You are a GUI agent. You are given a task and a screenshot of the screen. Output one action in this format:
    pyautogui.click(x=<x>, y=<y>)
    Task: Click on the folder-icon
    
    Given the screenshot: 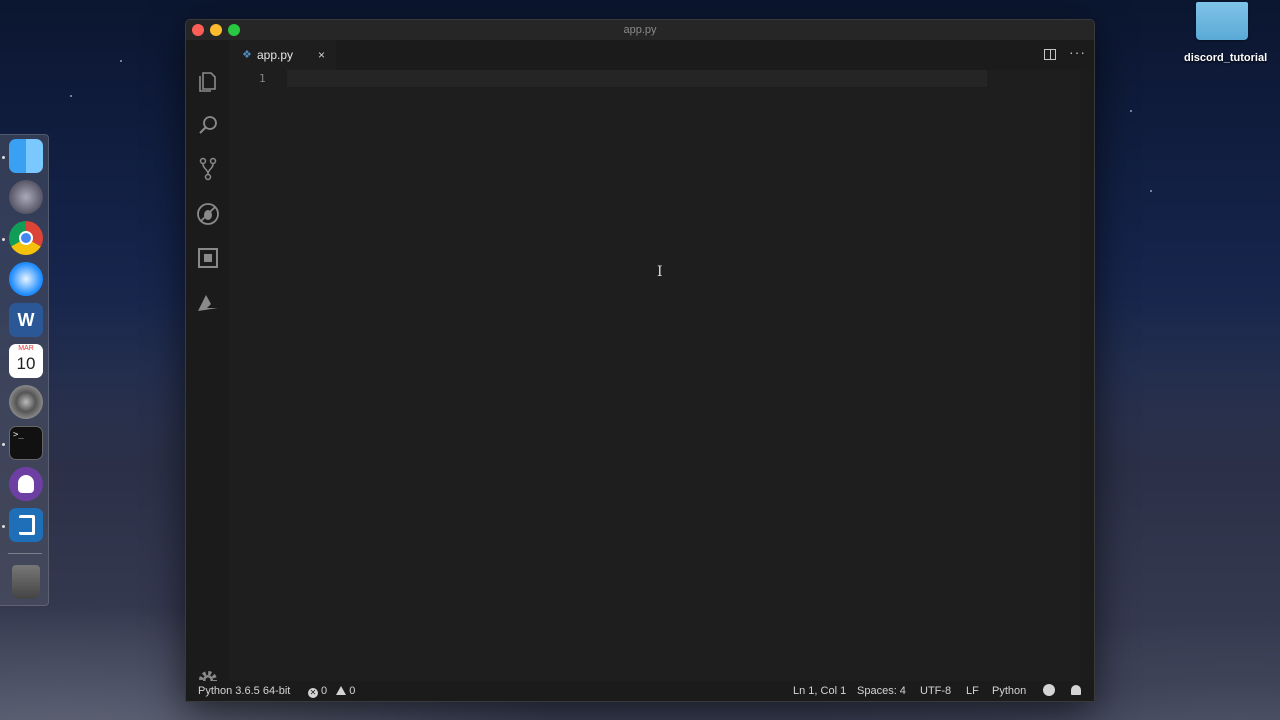 What is the action you would take?
    pyautogui.click(x=1222, y=21)
    